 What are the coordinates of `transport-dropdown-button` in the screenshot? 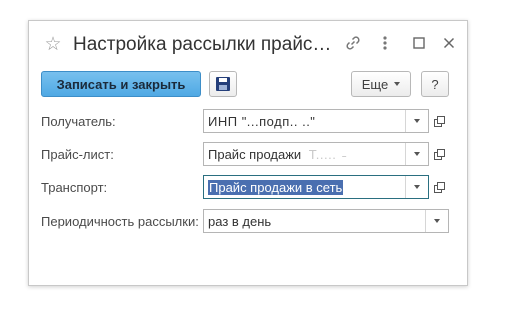 It's located at (416, 187).